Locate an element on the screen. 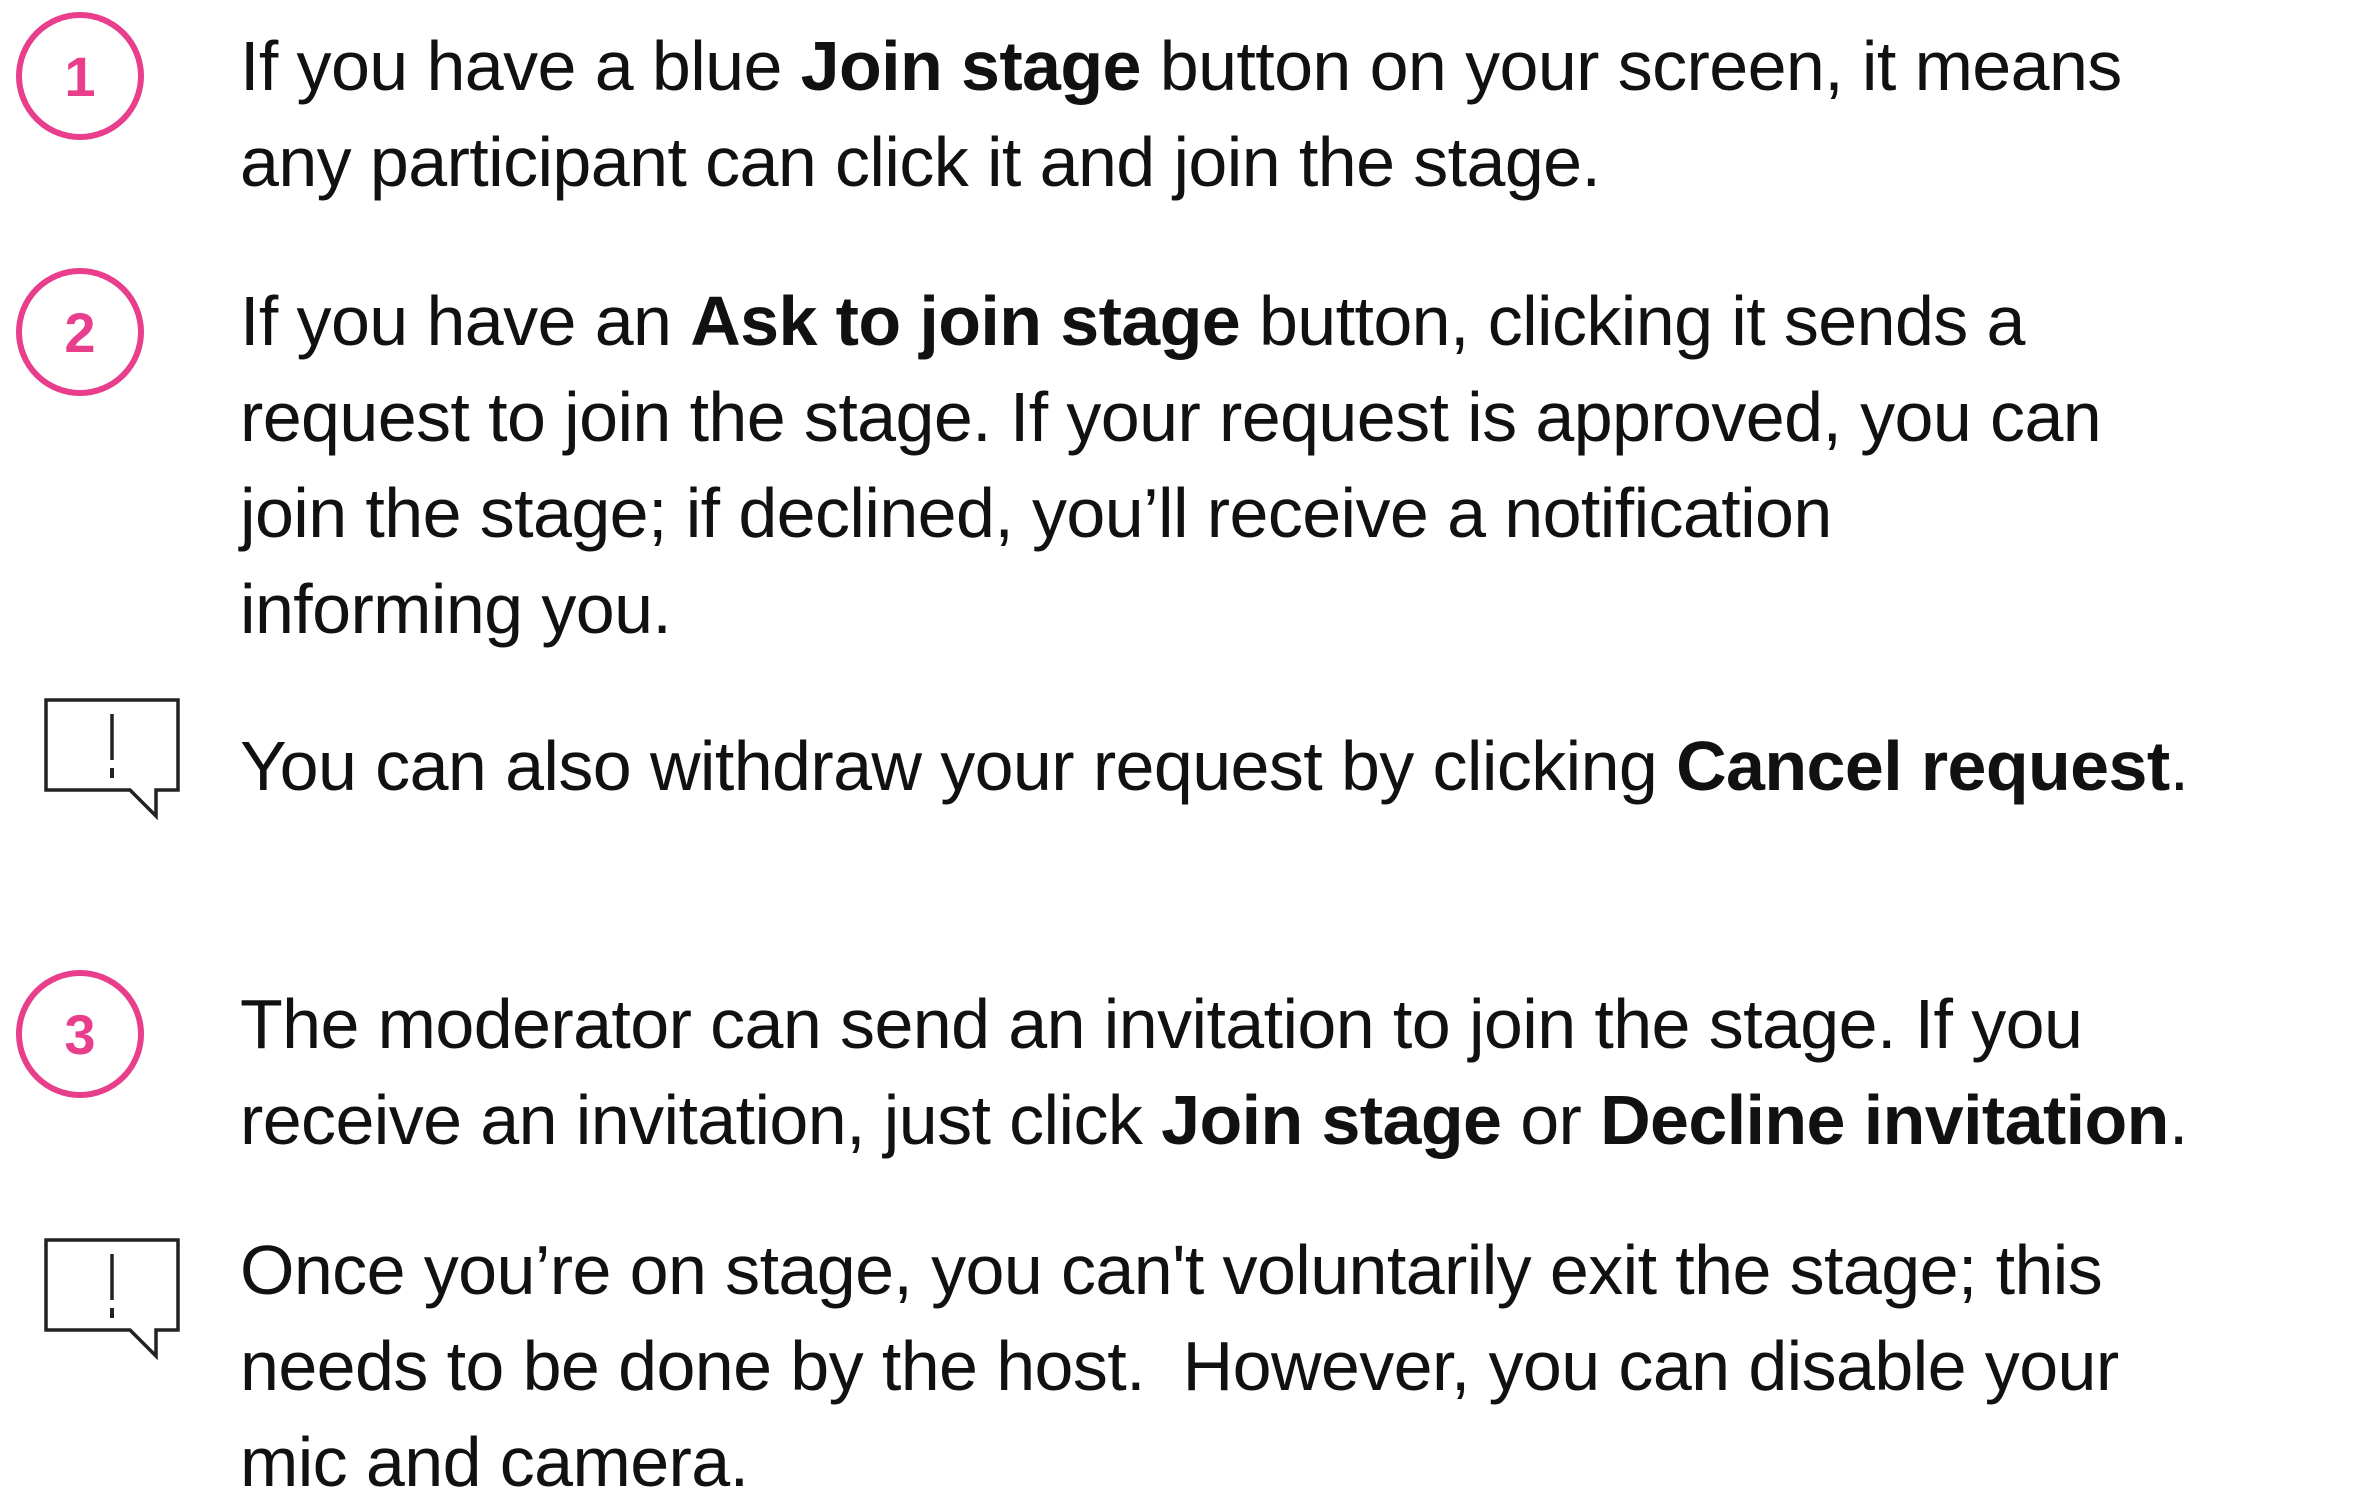  step-number: 3 is located at coordinates (80, 1034).